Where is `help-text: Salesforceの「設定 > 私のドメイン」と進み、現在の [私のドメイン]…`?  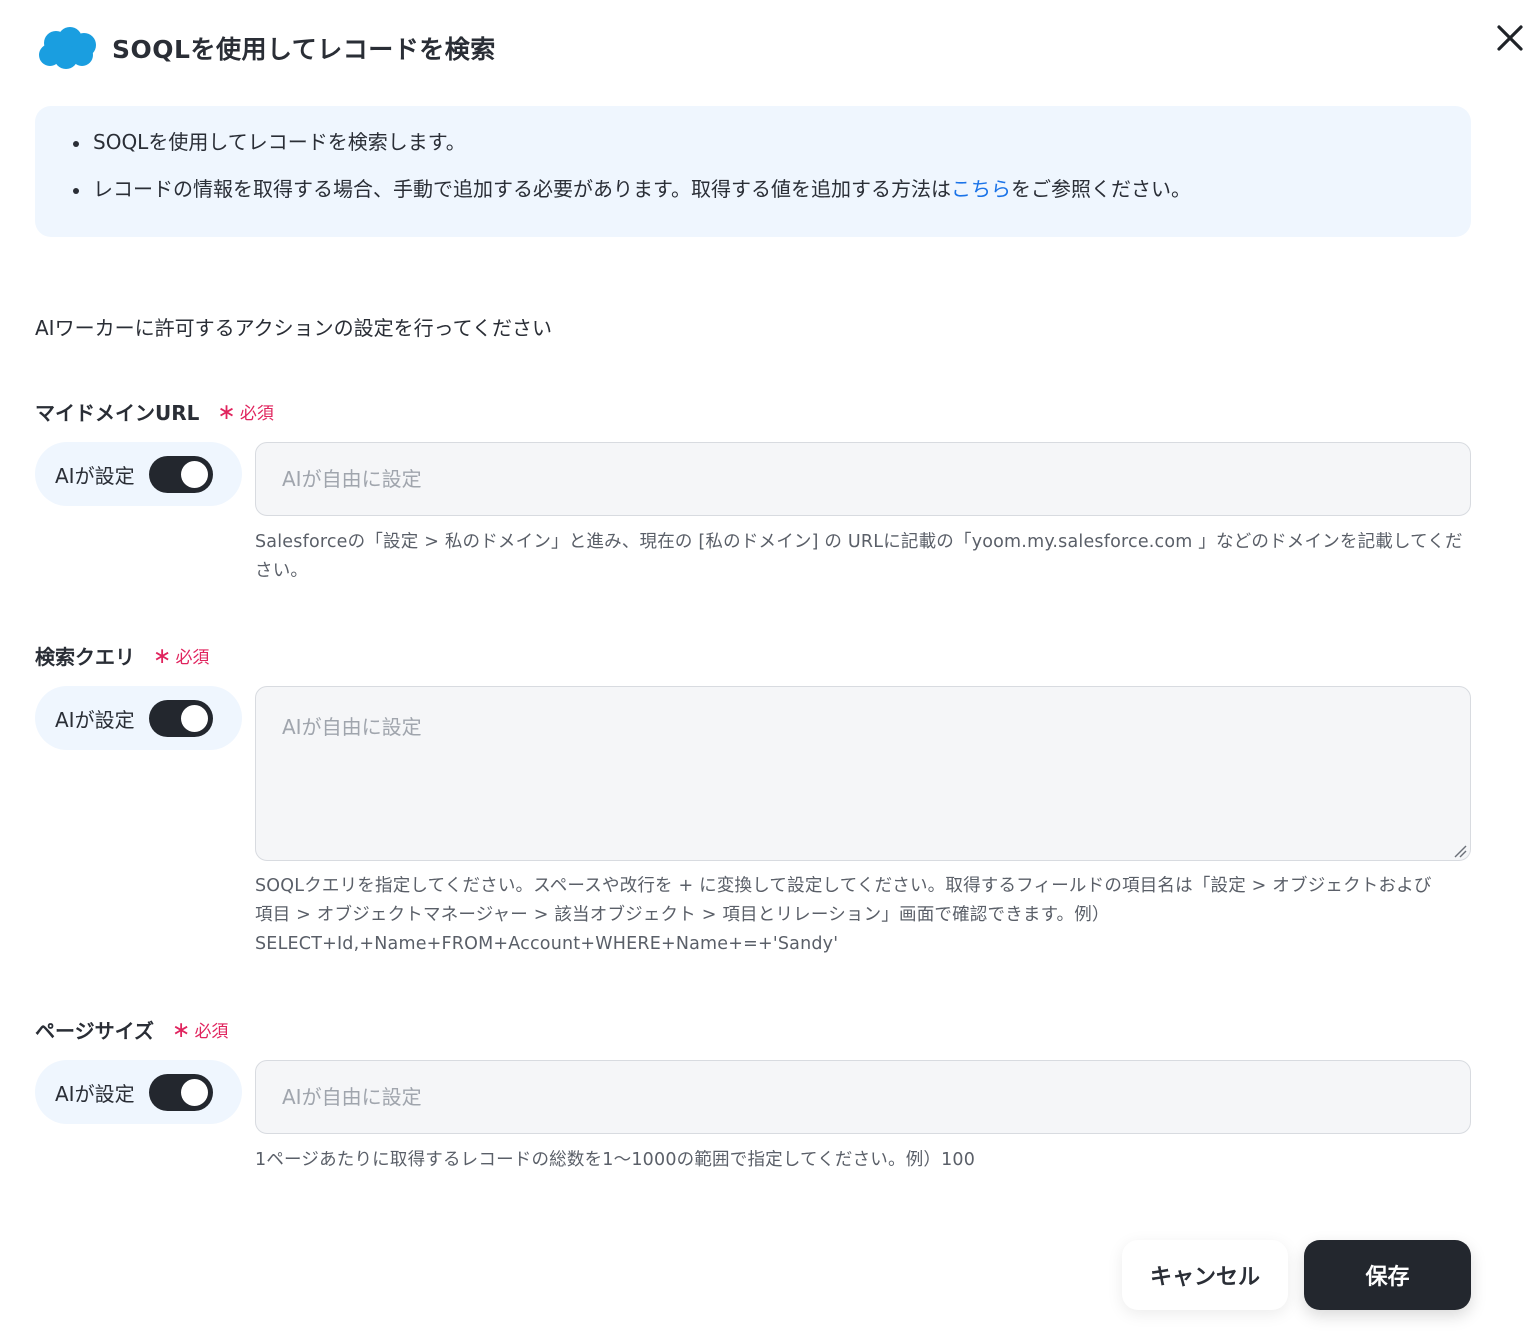
help-text: Salesforceの「設定 > 私のドメイン」と進み、現在の [私のドメイン]… is located at coordinates (859, 556).